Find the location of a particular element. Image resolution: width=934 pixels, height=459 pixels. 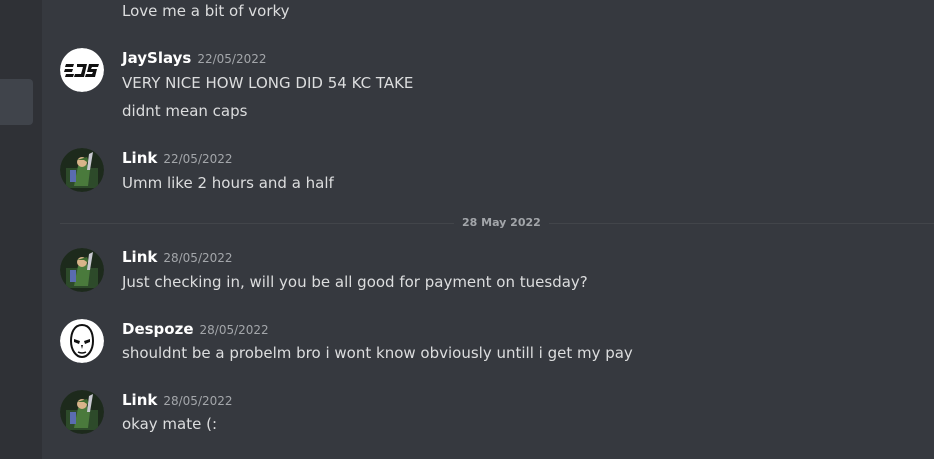

message-text: Love me a bit of vorky is located at coordinates (206, 11).